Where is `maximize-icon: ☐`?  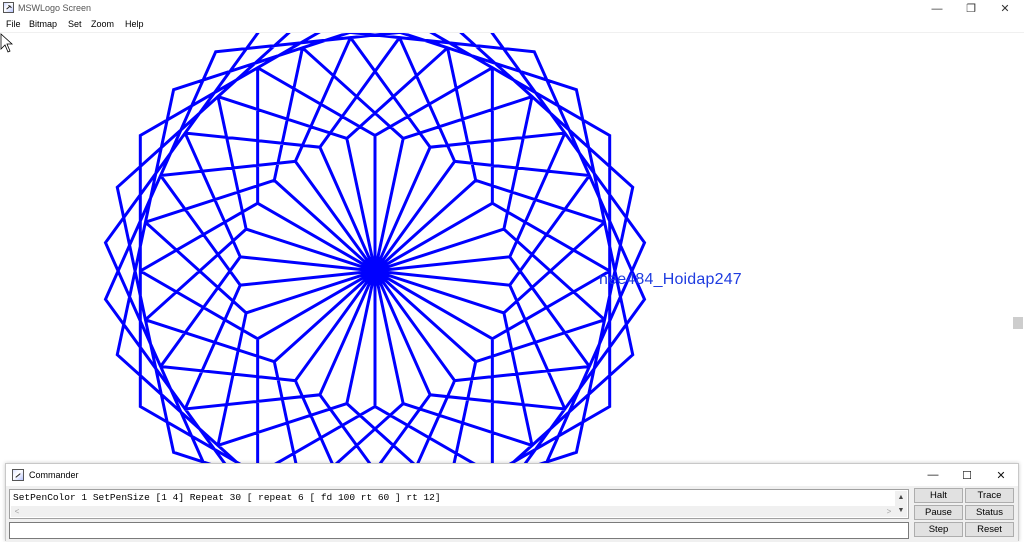 maximize-icon: ☐ is located at coordinates (967, 475).